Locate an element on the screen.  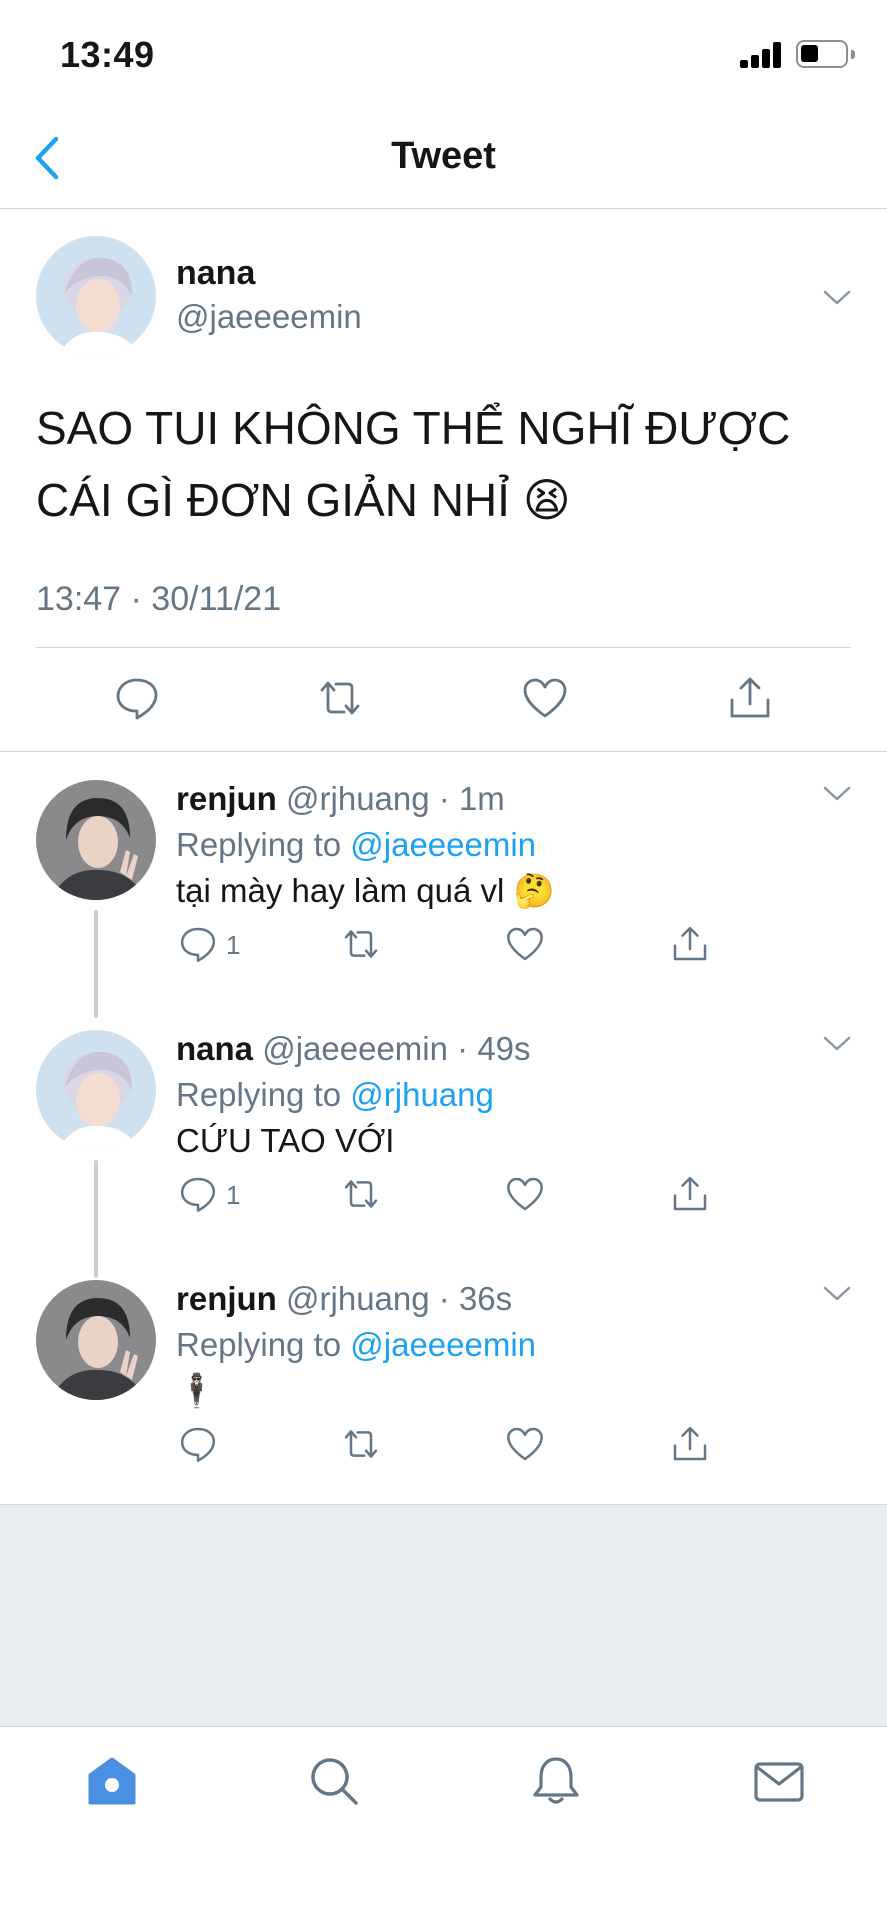
reply-text: CỨU TAO VỚI is located at coordinates (285, 1140).